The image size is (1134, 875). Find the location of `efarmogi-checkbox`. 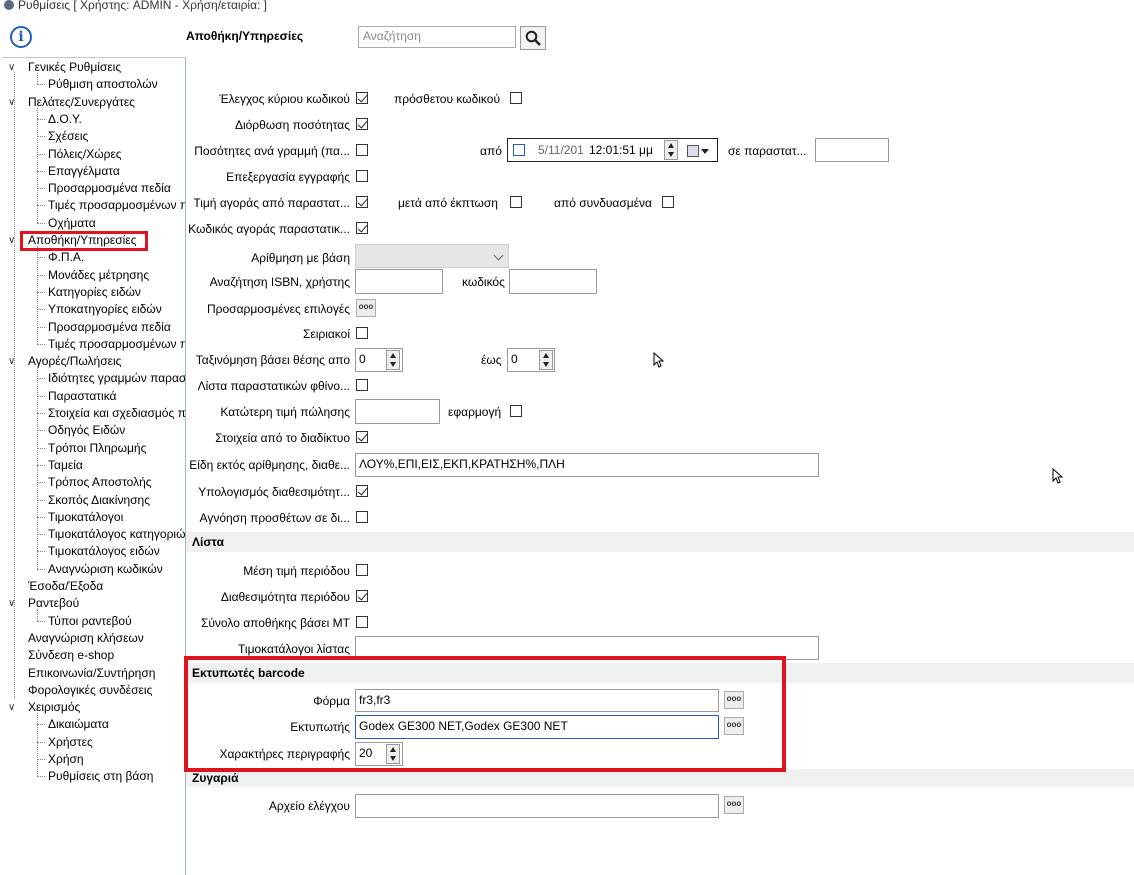

efarmogi-checkbox is located at coordinates (516, 411).